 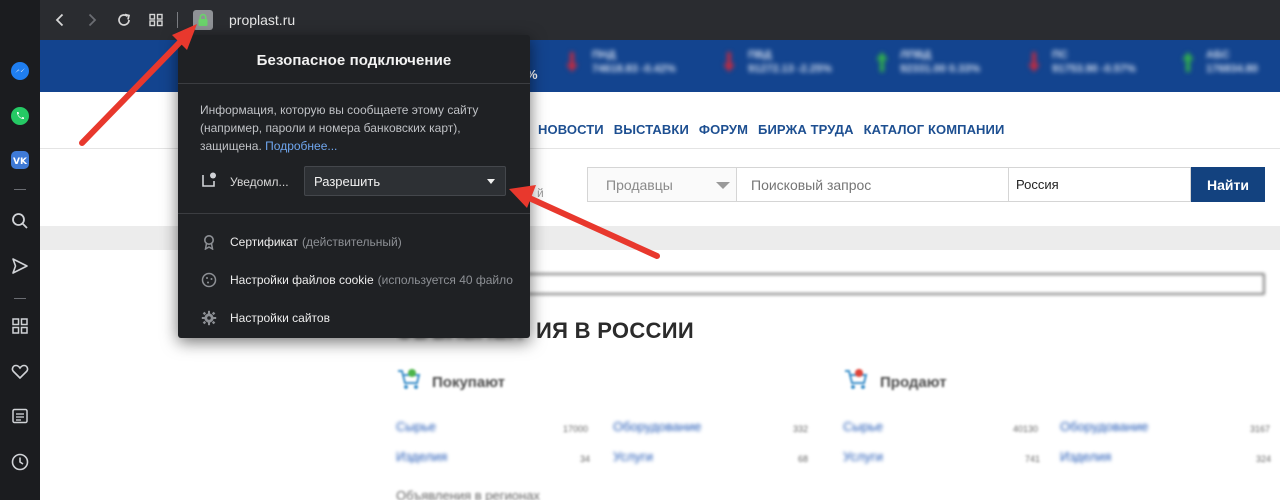 I want to click on svg-text: VK, so click(x=20, y=162).